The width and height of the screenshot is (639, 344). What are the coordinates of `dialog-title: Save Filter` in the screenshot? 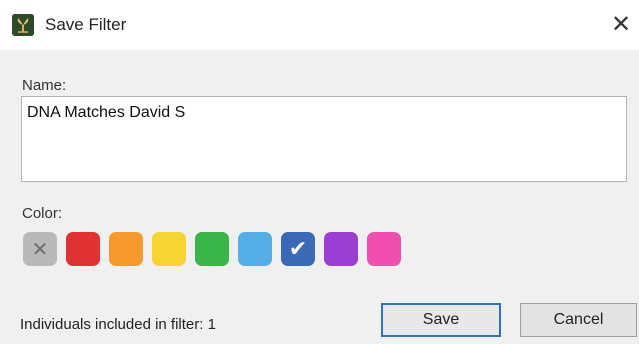 It's located at (86, 24).